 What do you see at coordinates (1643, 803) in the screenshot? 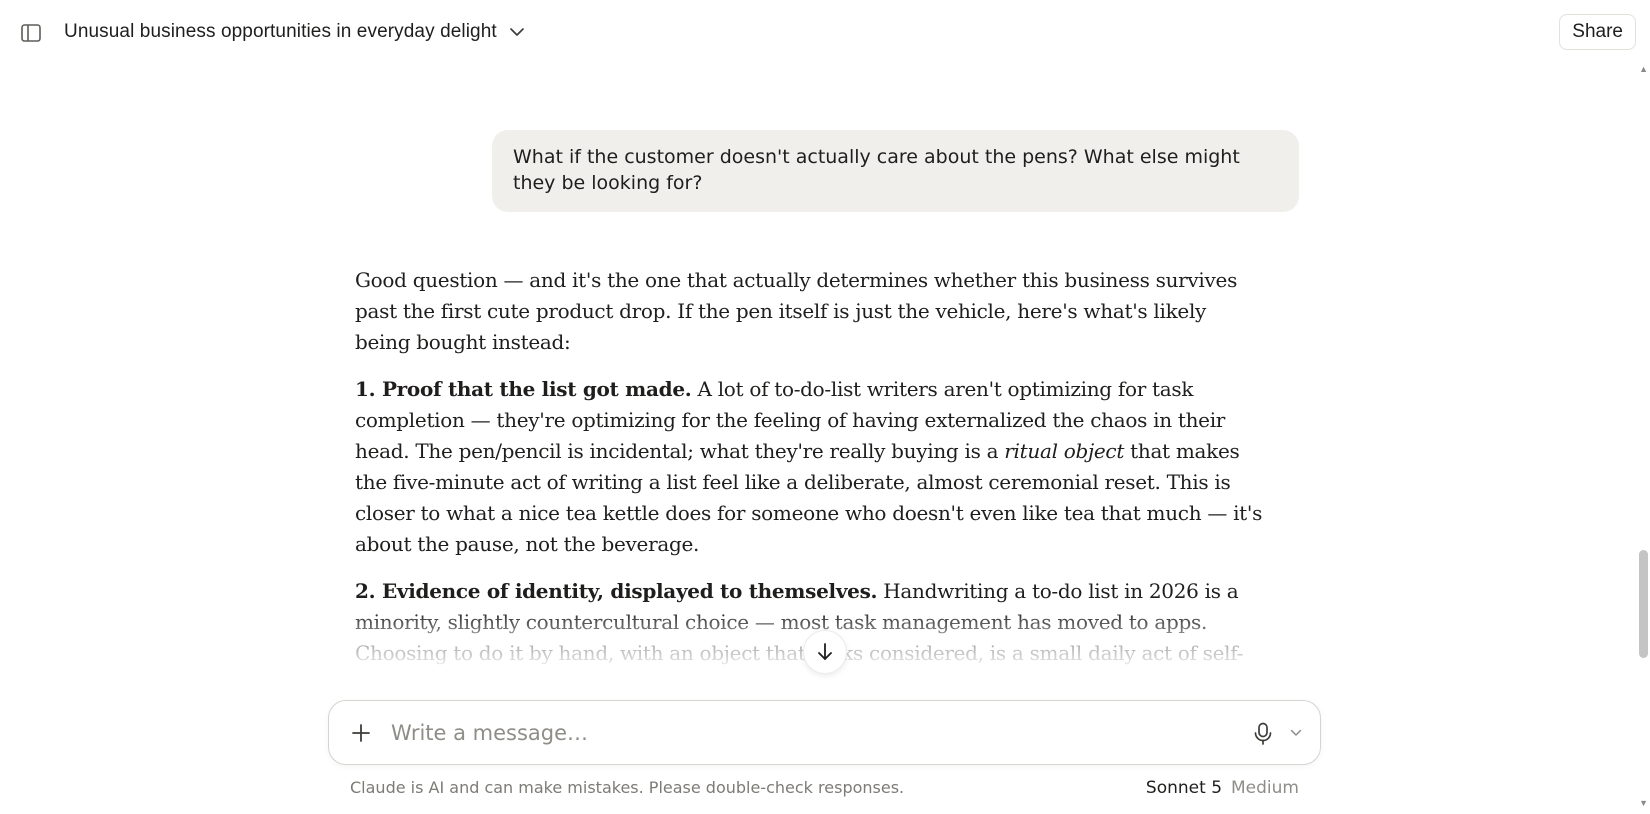
I see `scroll-down-arrow-icon: ▼` at bounding box center [1643, 803].